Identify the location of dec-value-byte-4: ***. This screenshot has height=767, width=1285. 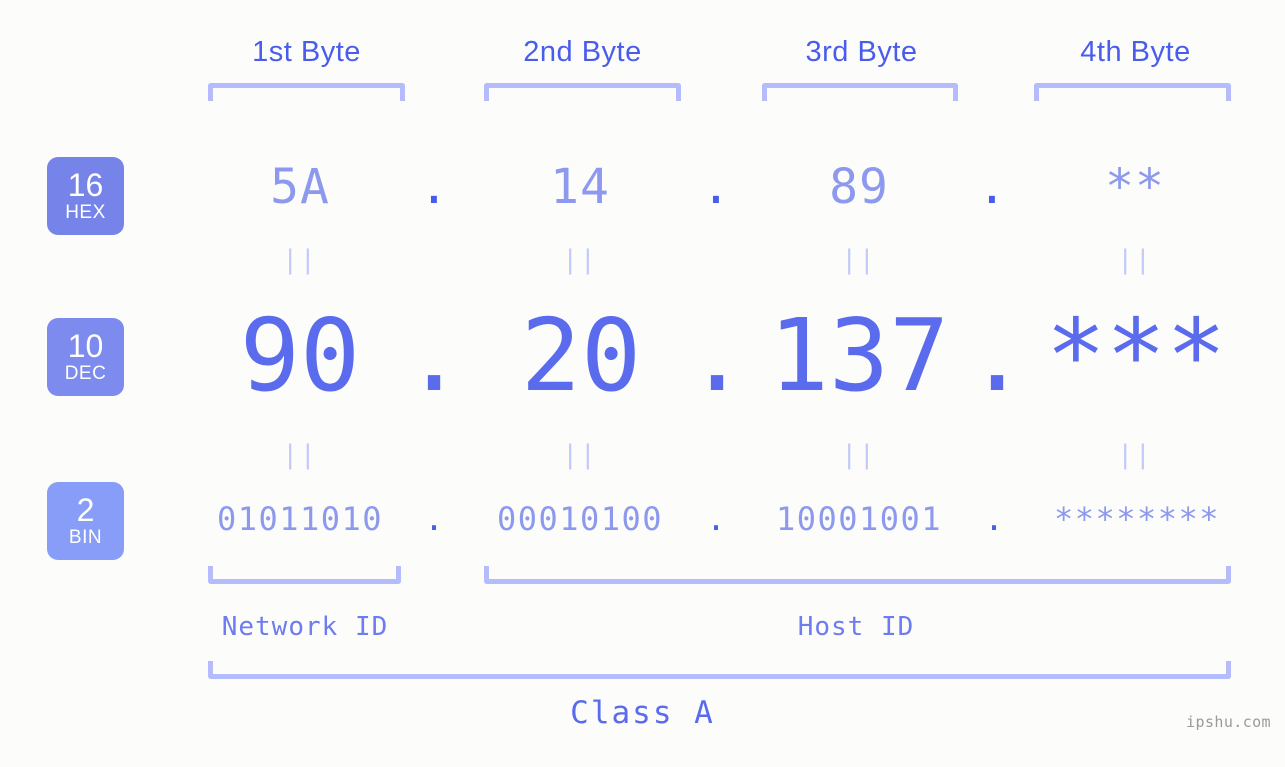
(1136, 355).